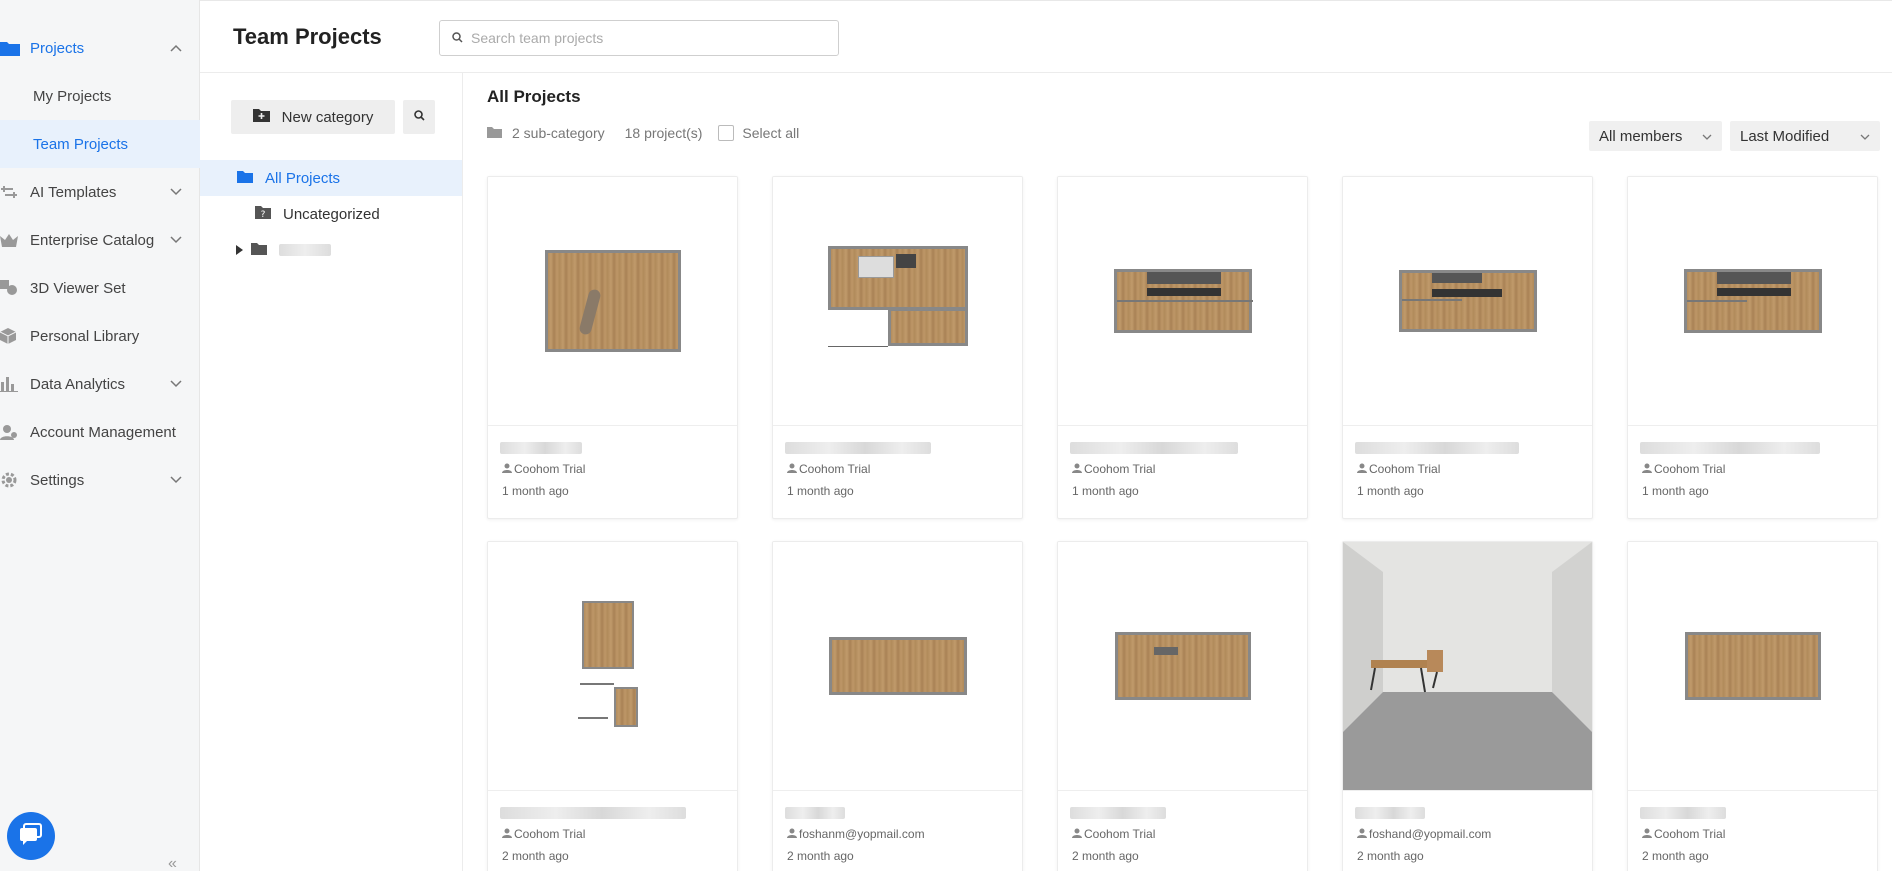  I want to click on chevron-up-icon, so click(185, 48).